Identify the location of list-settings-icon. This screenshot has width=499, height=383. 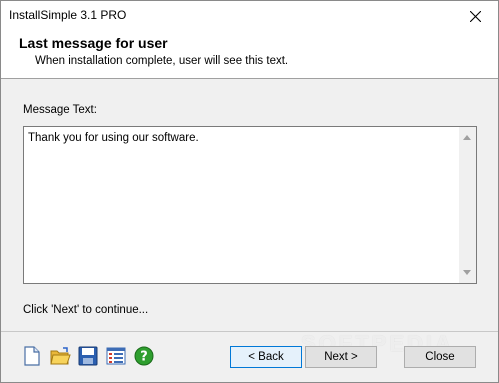
(116, 356).